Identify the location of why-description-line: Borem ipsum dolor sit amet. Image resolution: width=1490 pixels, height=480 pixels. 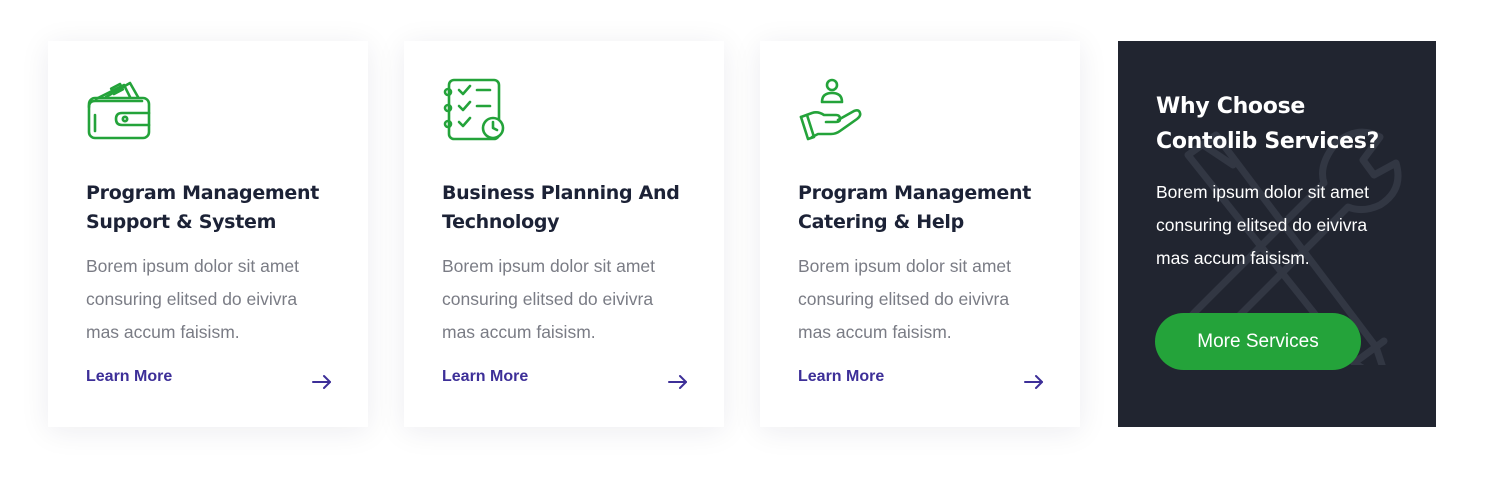
(1262, 192).